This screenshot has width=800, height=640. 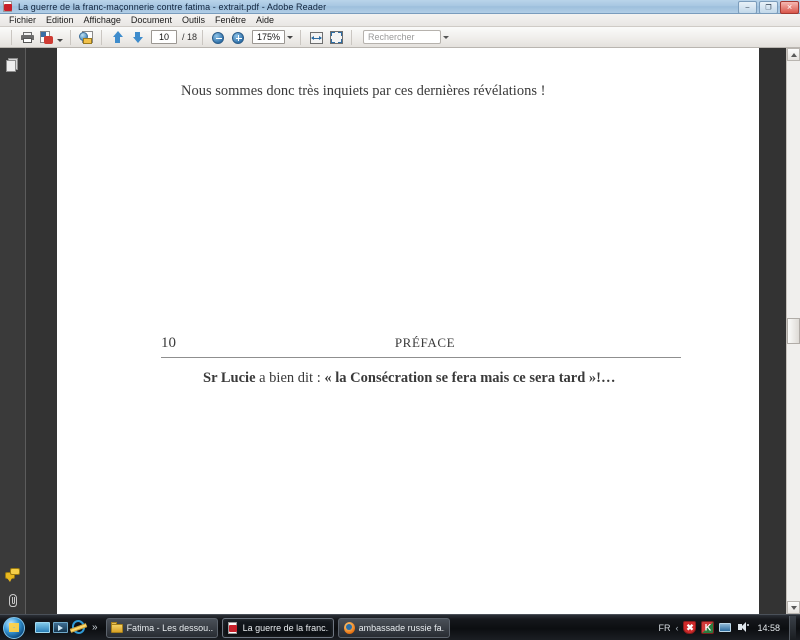 I want to click on antivirus-shield-icon: ✖, so click(x=690, y=627).